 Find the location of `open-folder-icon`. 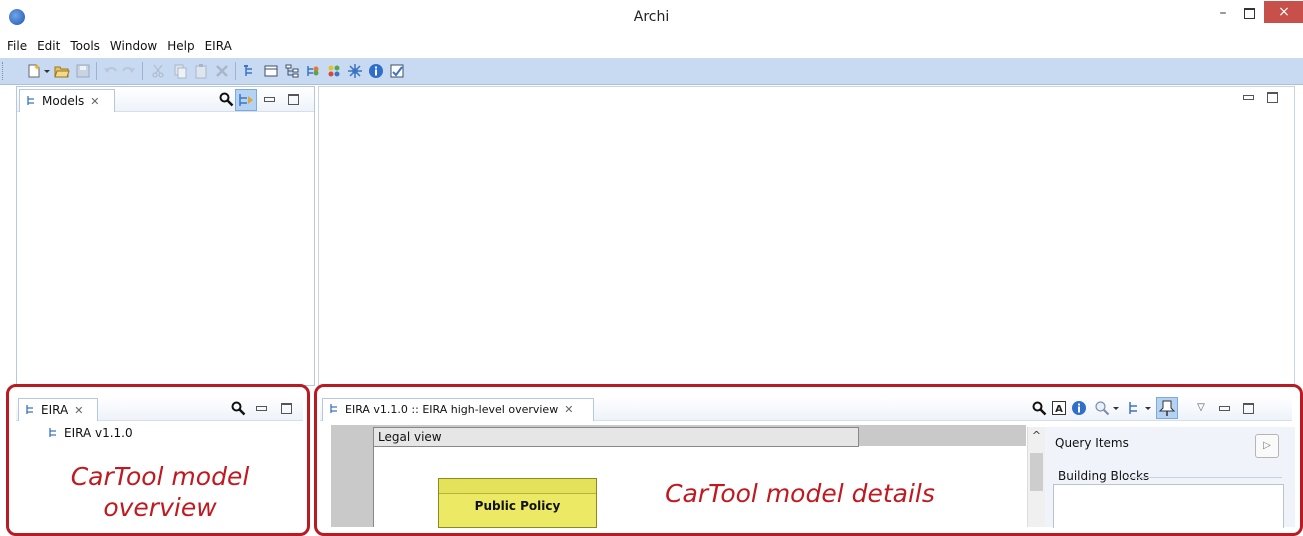

open-folder-icon is located at coordinates (62, 71).